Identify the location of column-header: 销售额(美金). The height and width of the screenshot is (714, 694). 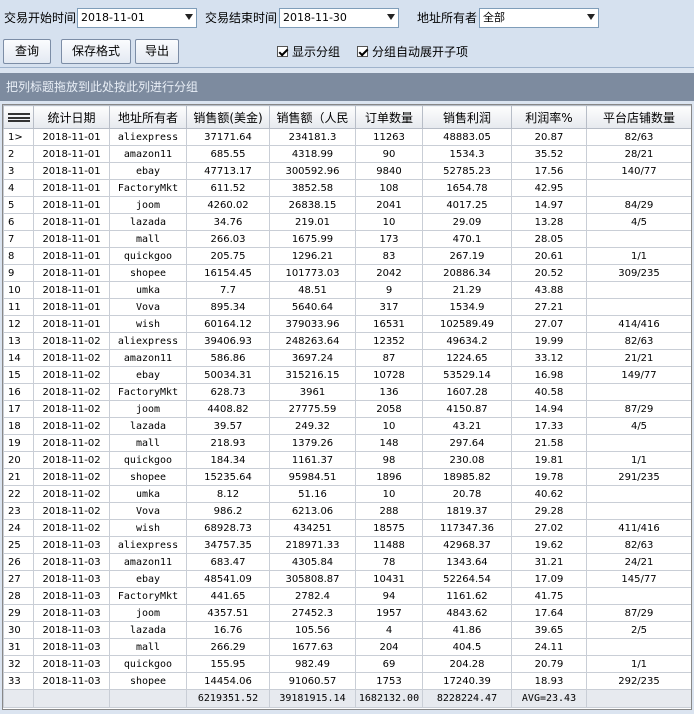
(228, 117).